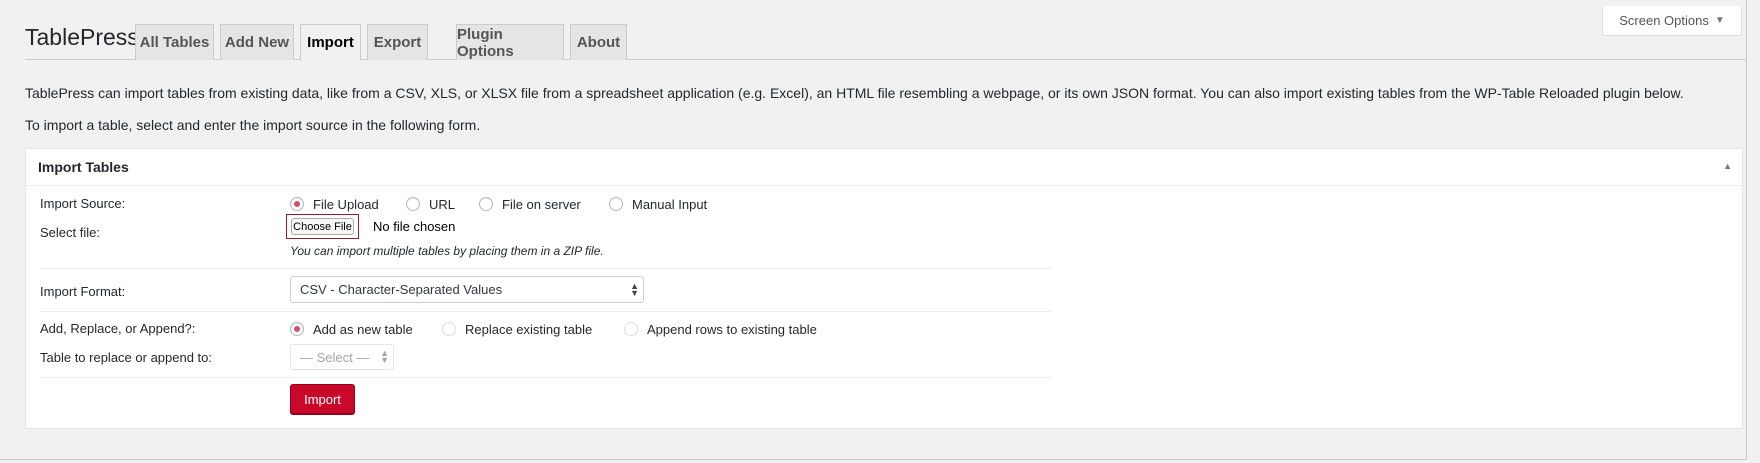  Describe the element at coordinates (1727, 166) in the screenshot. I see `collapse-arrow-icon: ▲` at that location.